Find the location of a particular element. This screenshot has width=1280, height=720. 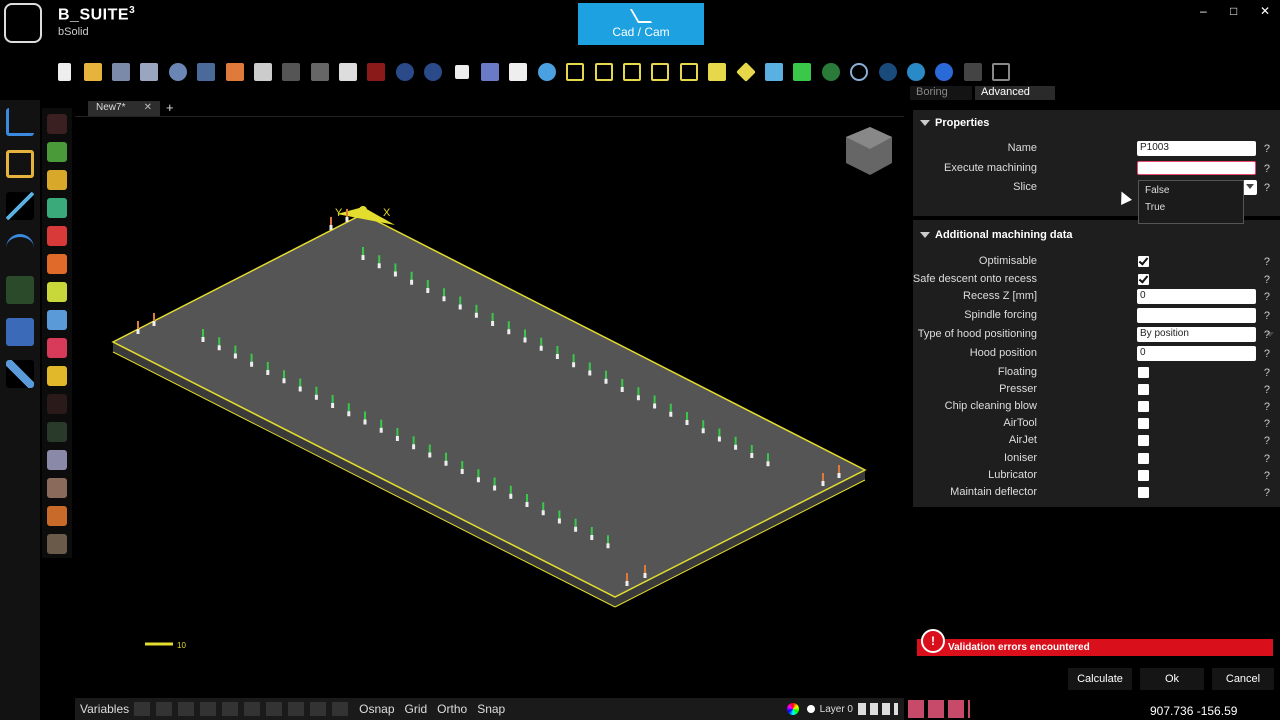

option-false: False is located at coordinates (1191, 189).